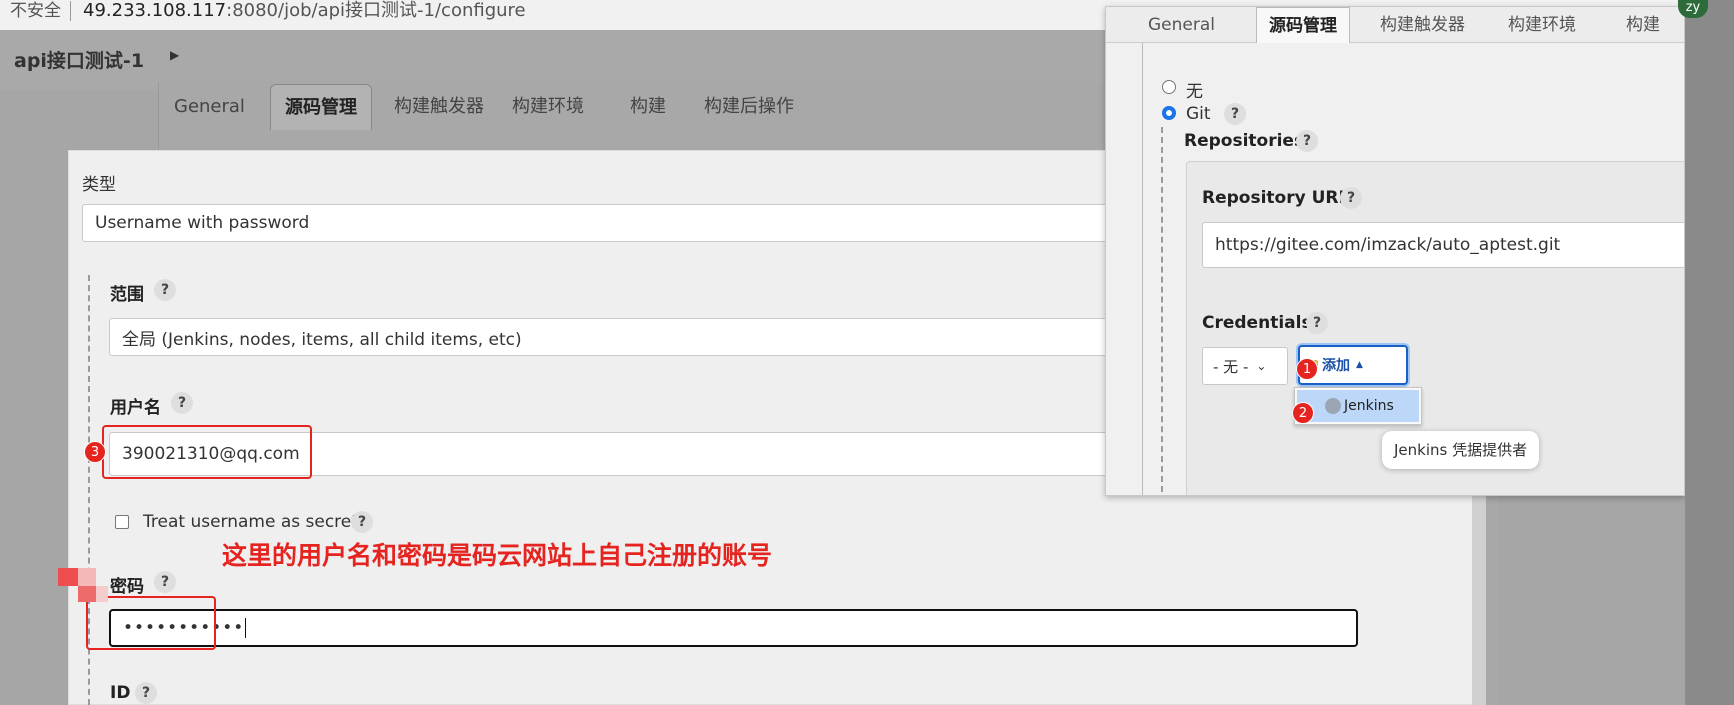  What do you see at coordinates (321, 107) in the screenshot?
I see `tab-scm: 源码管理` at bounding box center [321, 107].